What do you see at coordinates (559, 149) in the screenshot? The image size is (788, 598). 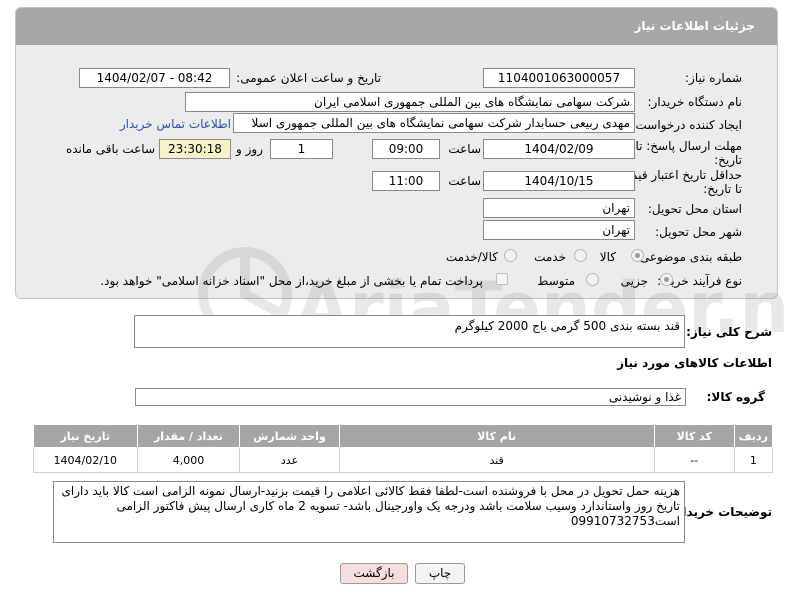 I see `reply-date-field: 1404/02/09` at bounding box center [559, 149].